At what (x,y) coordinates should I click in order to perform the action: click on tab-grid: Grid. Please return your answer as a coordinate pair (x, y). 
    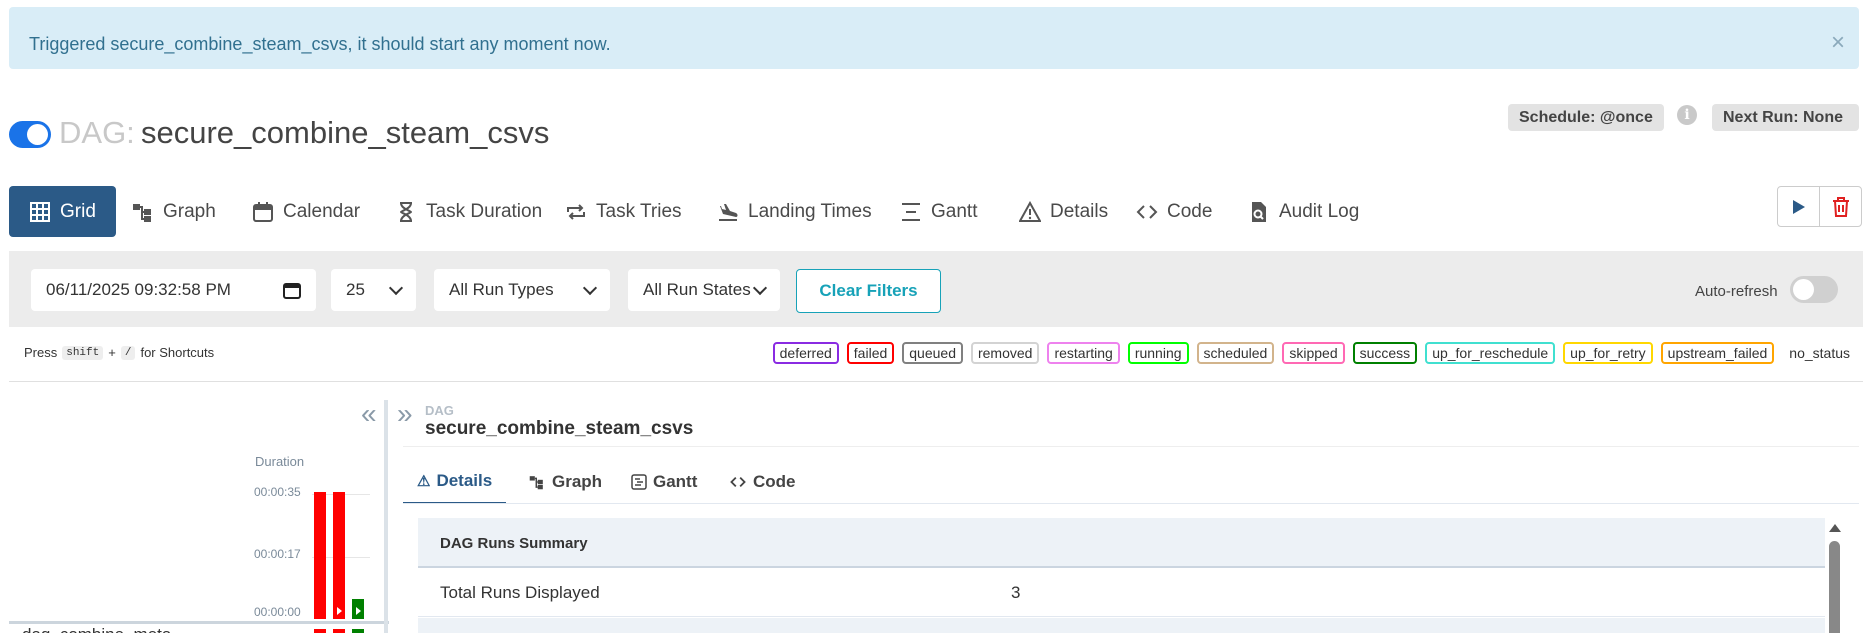
    Looking at the image, I should click on (62, 211).